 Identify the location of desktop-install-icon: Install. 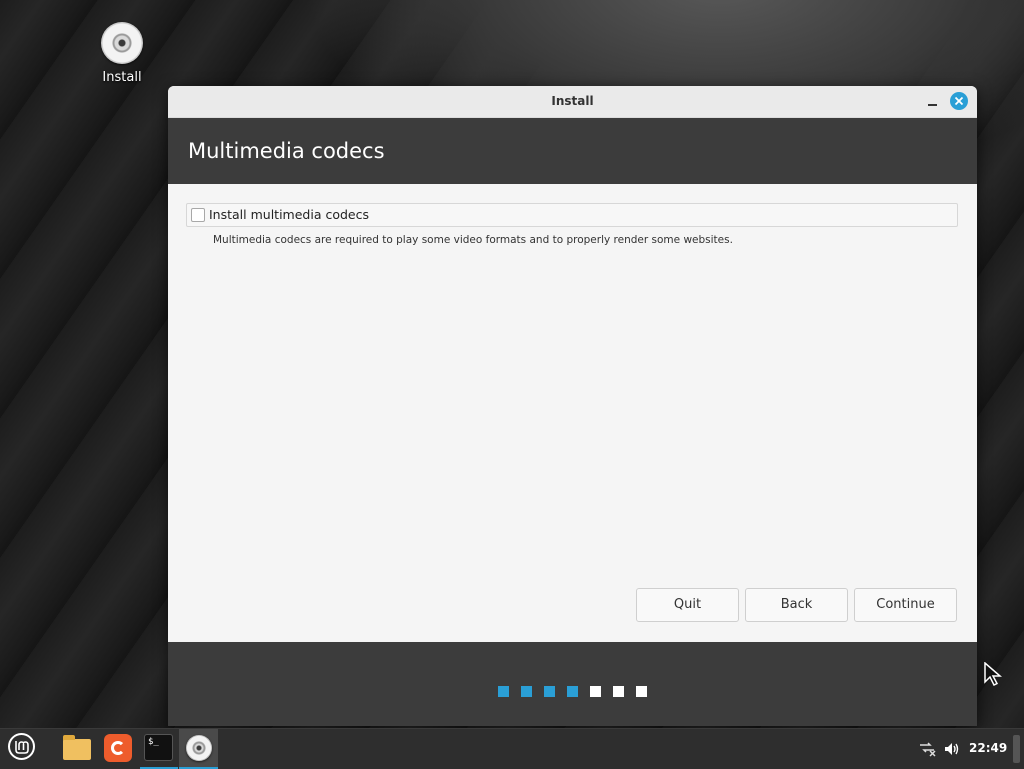
(122, 53).